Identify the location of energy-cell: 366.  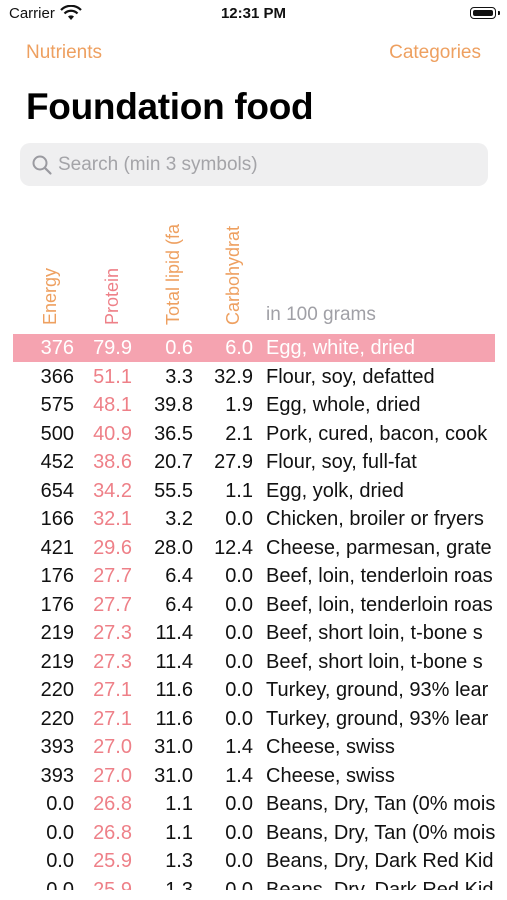
(57, 376).